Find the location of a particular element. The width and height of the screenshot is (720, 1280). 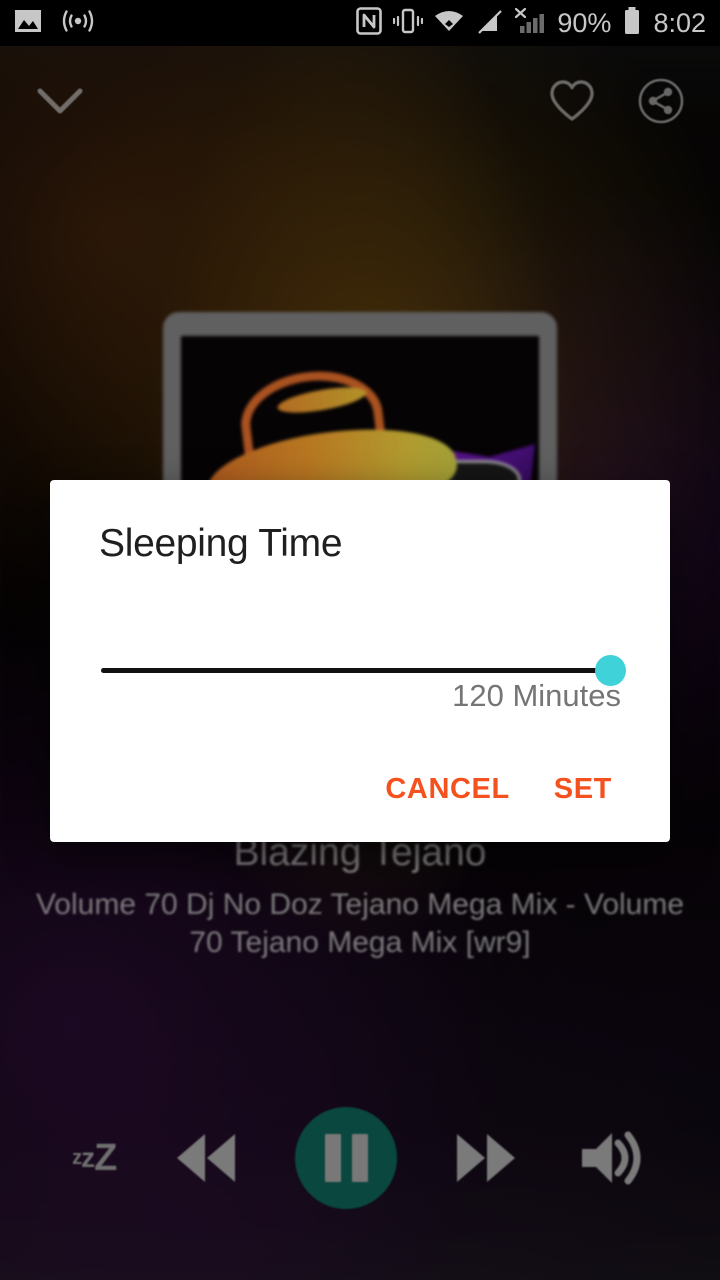

dialog-actions: CANCEL SET is located at coordinates (498, 789).